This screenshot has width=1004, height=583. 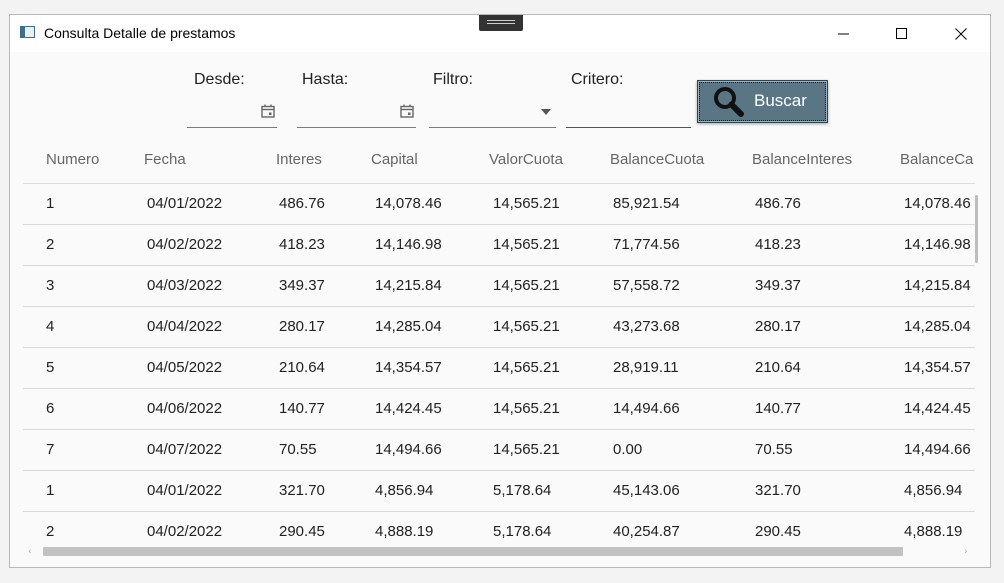 What do you see at coordinates (356, 111) in the screenshot?
I see `hasta-date-picker` at bounding box center [356, 111].